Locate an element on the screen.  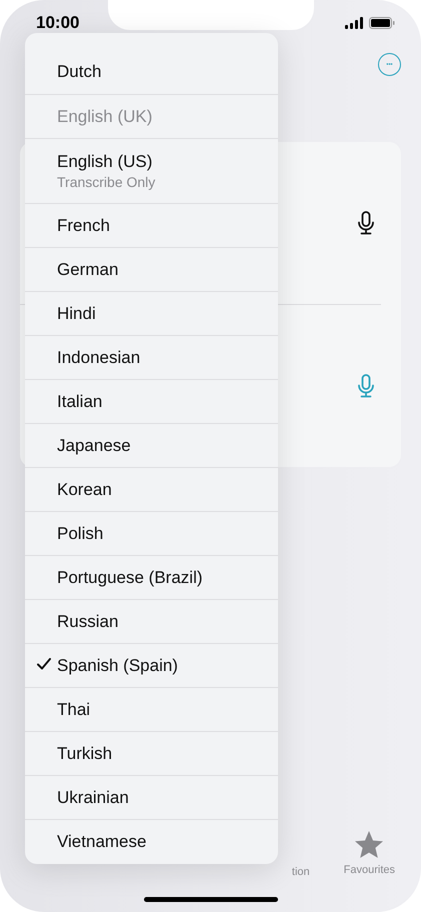
menu-item-subtitle: Transcribe Only is located at coordinates (106, 182).